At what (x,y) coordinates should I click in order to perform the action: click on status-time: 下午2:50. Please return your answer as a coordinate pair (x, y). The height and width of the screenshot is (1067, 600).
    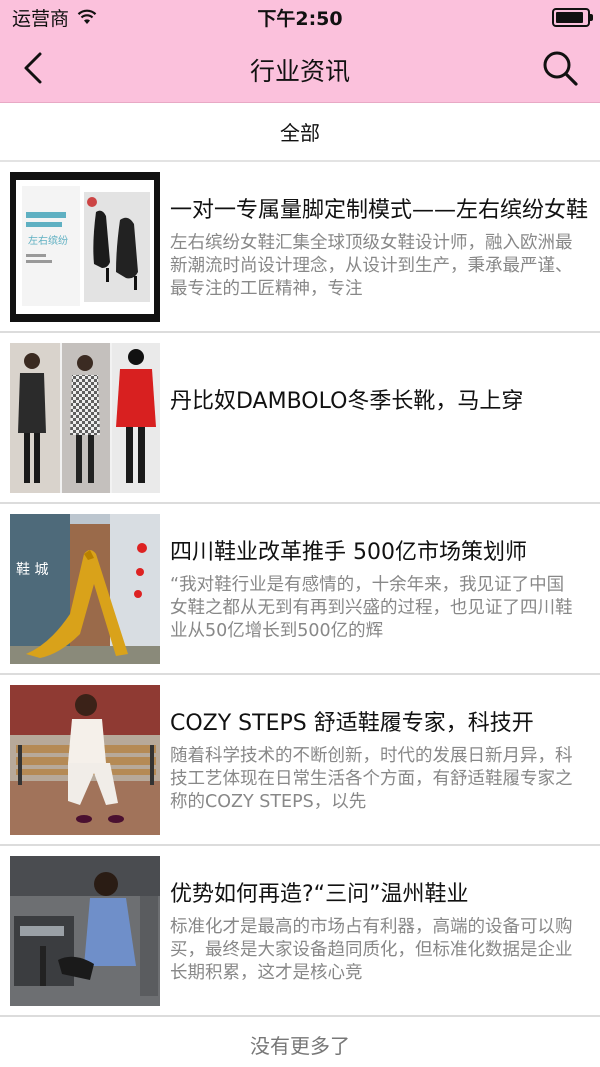
    Looking at the image, I should click on (300, 18).